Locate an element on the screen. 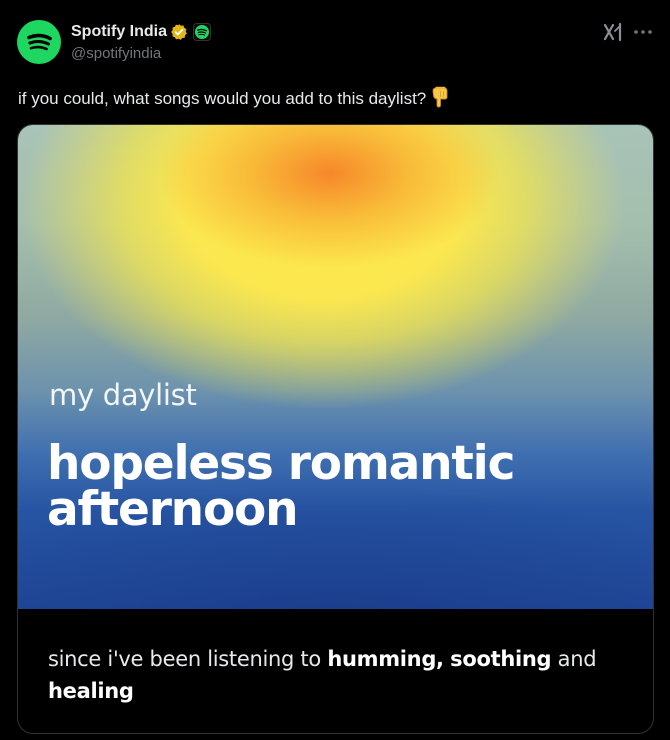 This screenshot has width=670, height=740. verified-badge-icon is located at coordinates (179, 32).